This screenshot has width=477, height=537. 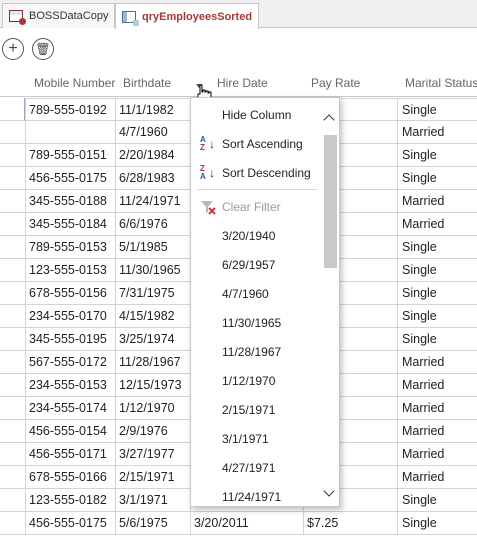 I want to click on birthdate-cell: 4/15/1982, so click(x=152, y=316).